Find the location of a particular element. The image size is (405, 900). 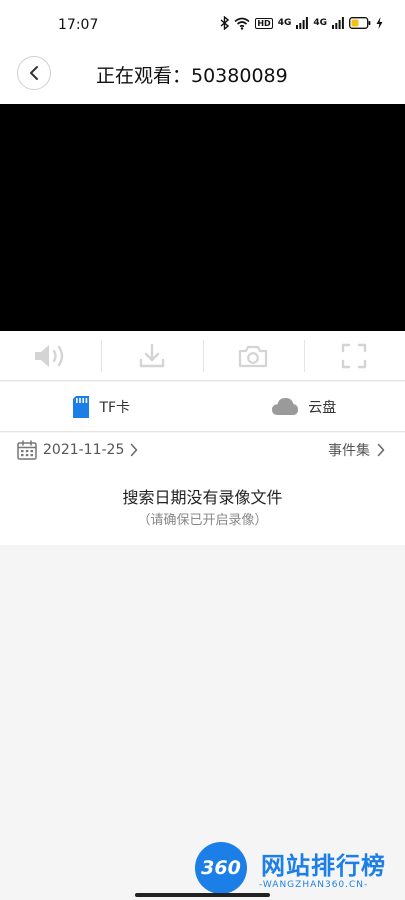

tab-tf-card-label: TF卡 is located at coordinates (115, 407).